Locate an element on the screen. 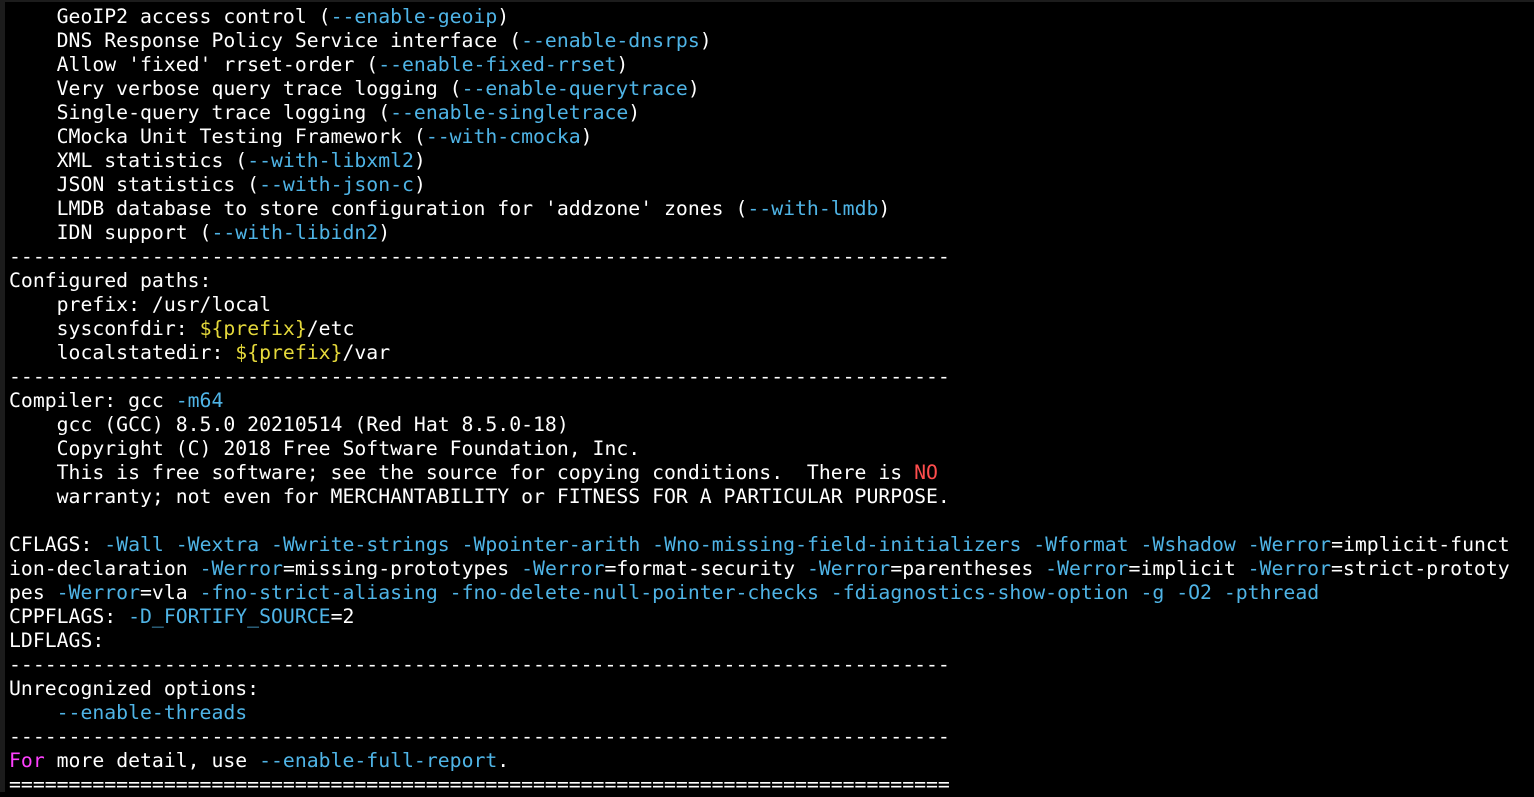 The image size is (1534, 797). terminal-text-segment: --with-lmdb is located at coordinates (813, 208).